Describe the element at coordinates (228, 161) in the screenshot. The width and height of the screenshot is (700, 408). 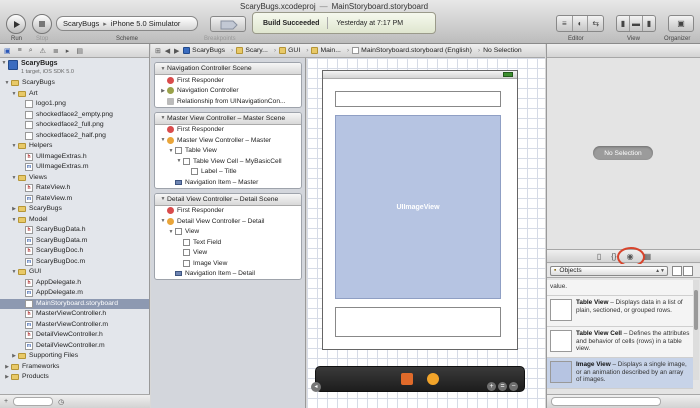
I see `outline-item: ▼ Table View Cell – MyBasicCell` at that location.